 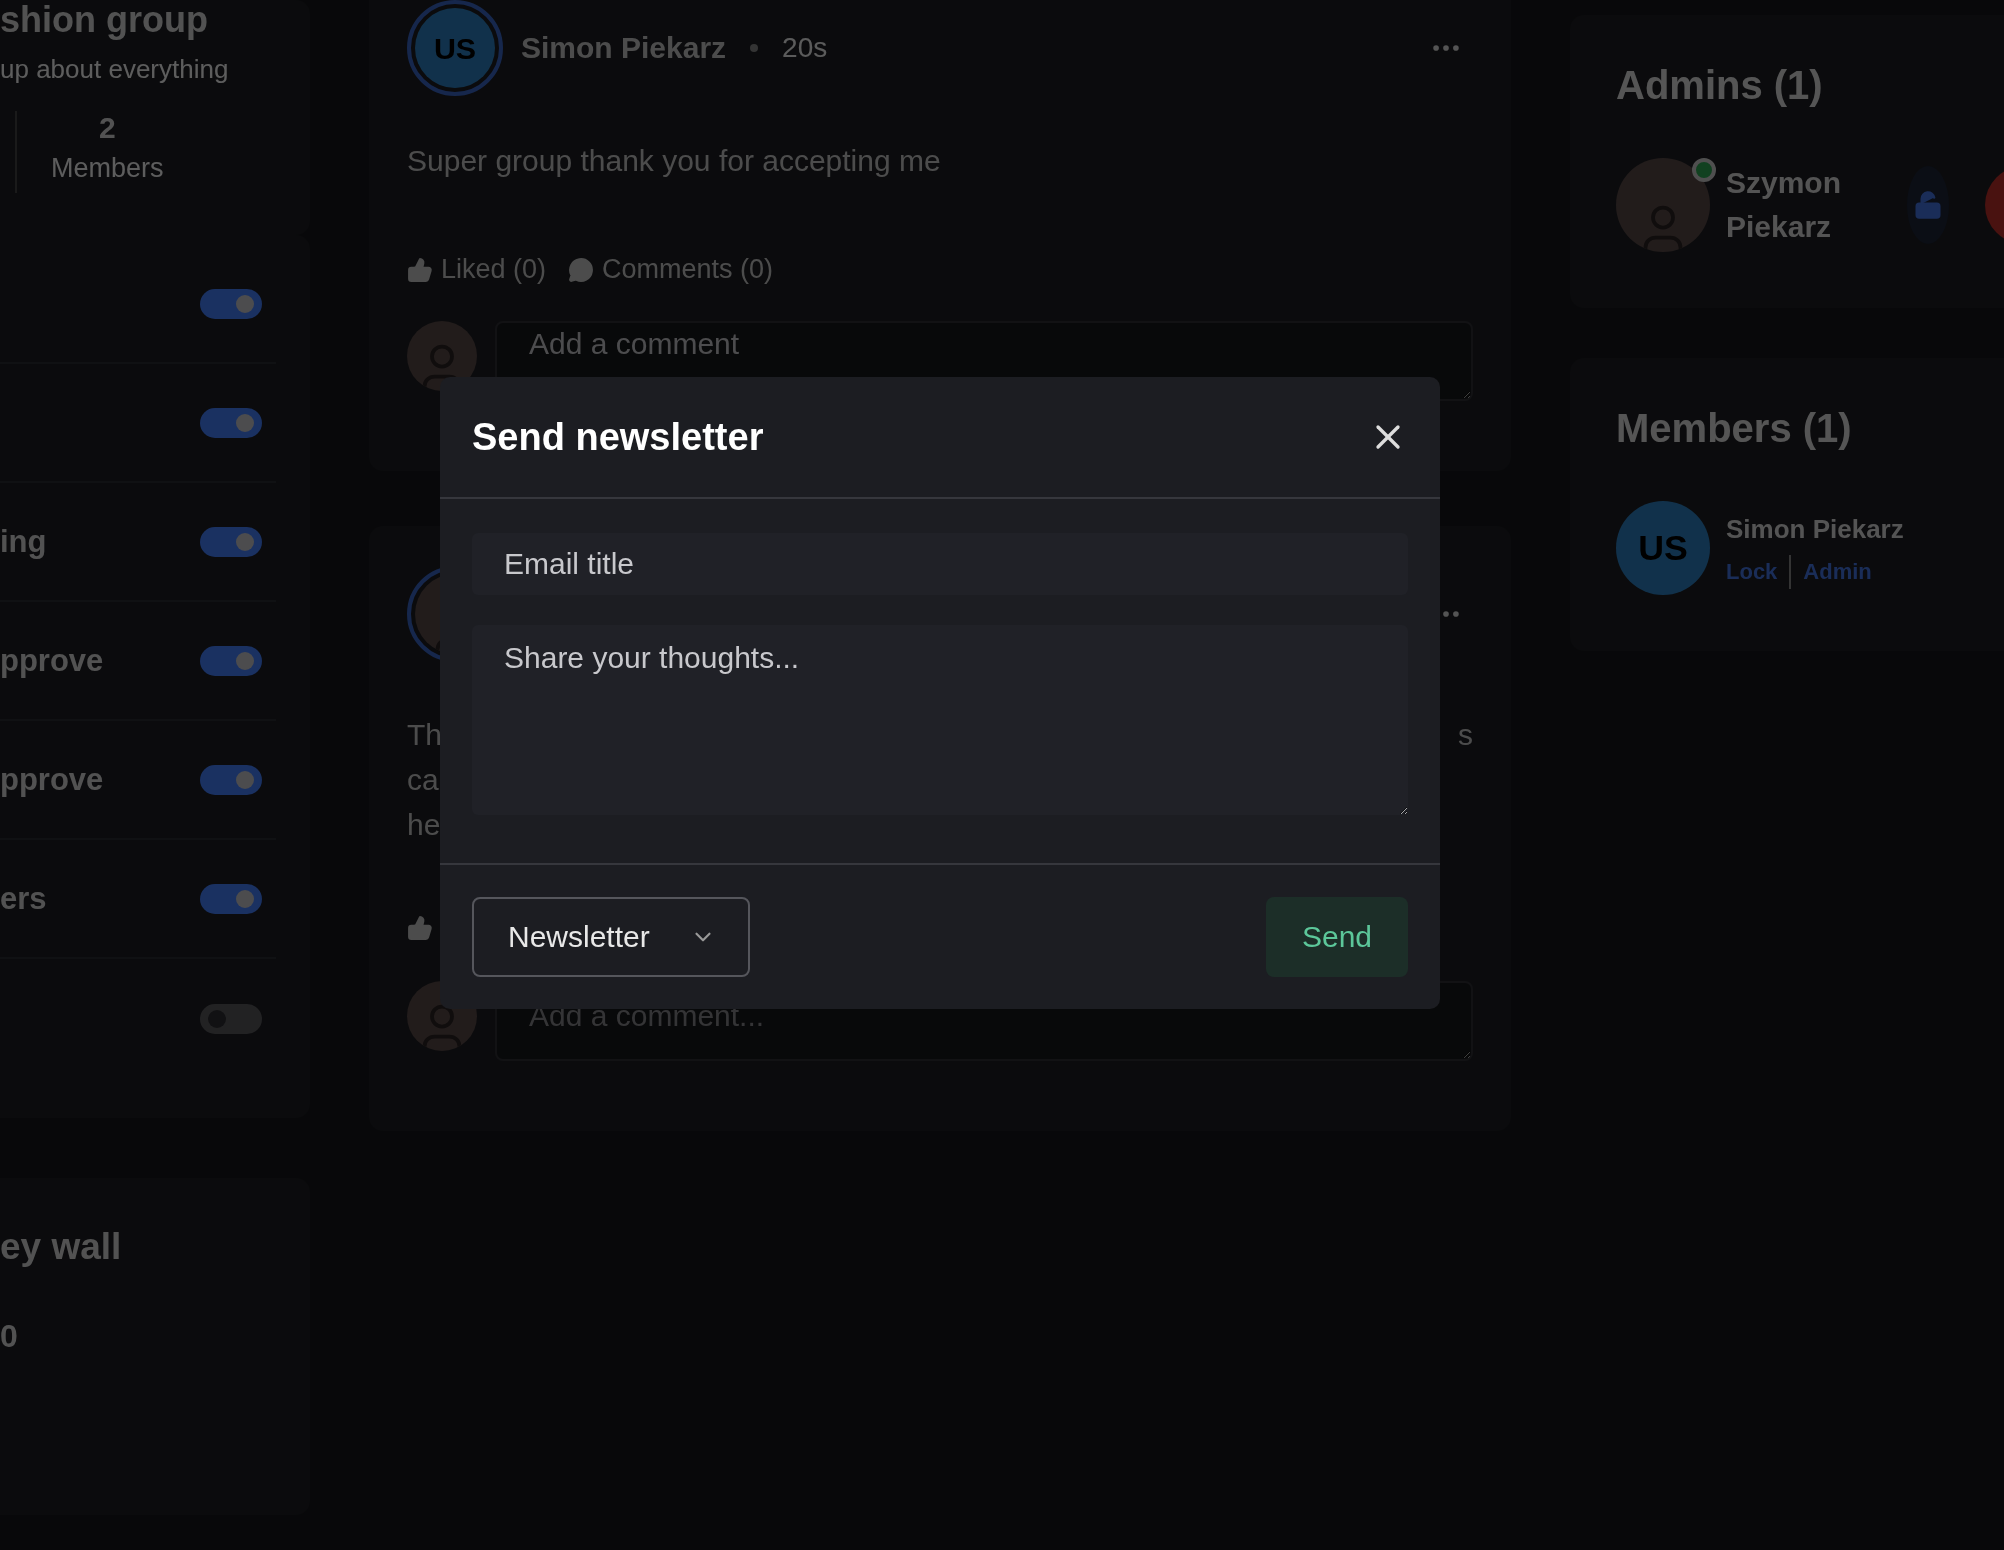 What do you see at coordinates (674, 161) in the screenshot?
I see `post-text: Super group thank you for accepting me` at bounding box center [674, 161].